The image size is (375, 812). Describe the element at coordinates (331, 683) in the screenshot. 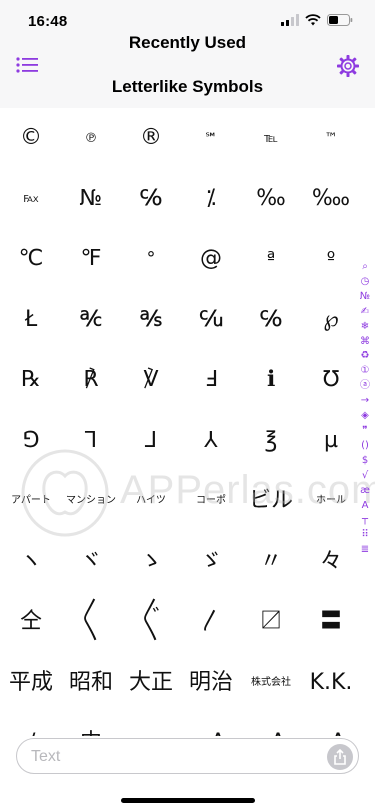

I see `symbol-cell: K.K.` at that location.